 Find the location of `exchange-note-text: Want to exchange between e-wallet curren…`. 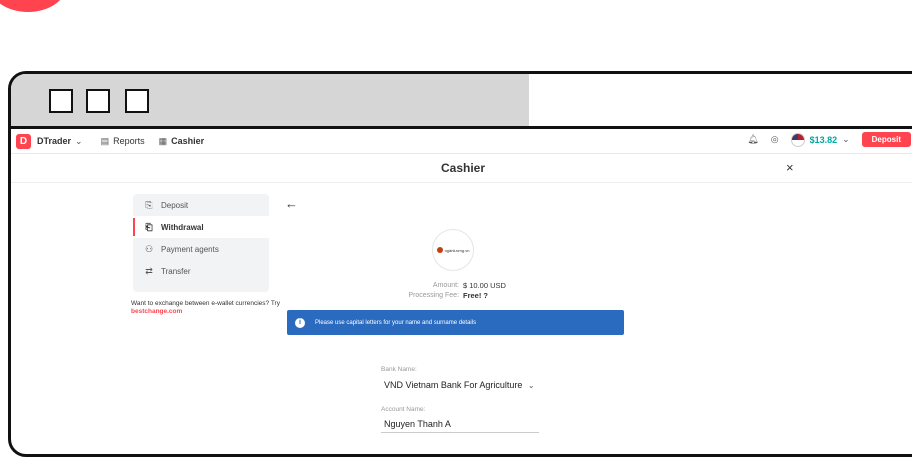

exchange-note-text: Want to exchange between e-wallet curren… is located at coordinates (205, 303).